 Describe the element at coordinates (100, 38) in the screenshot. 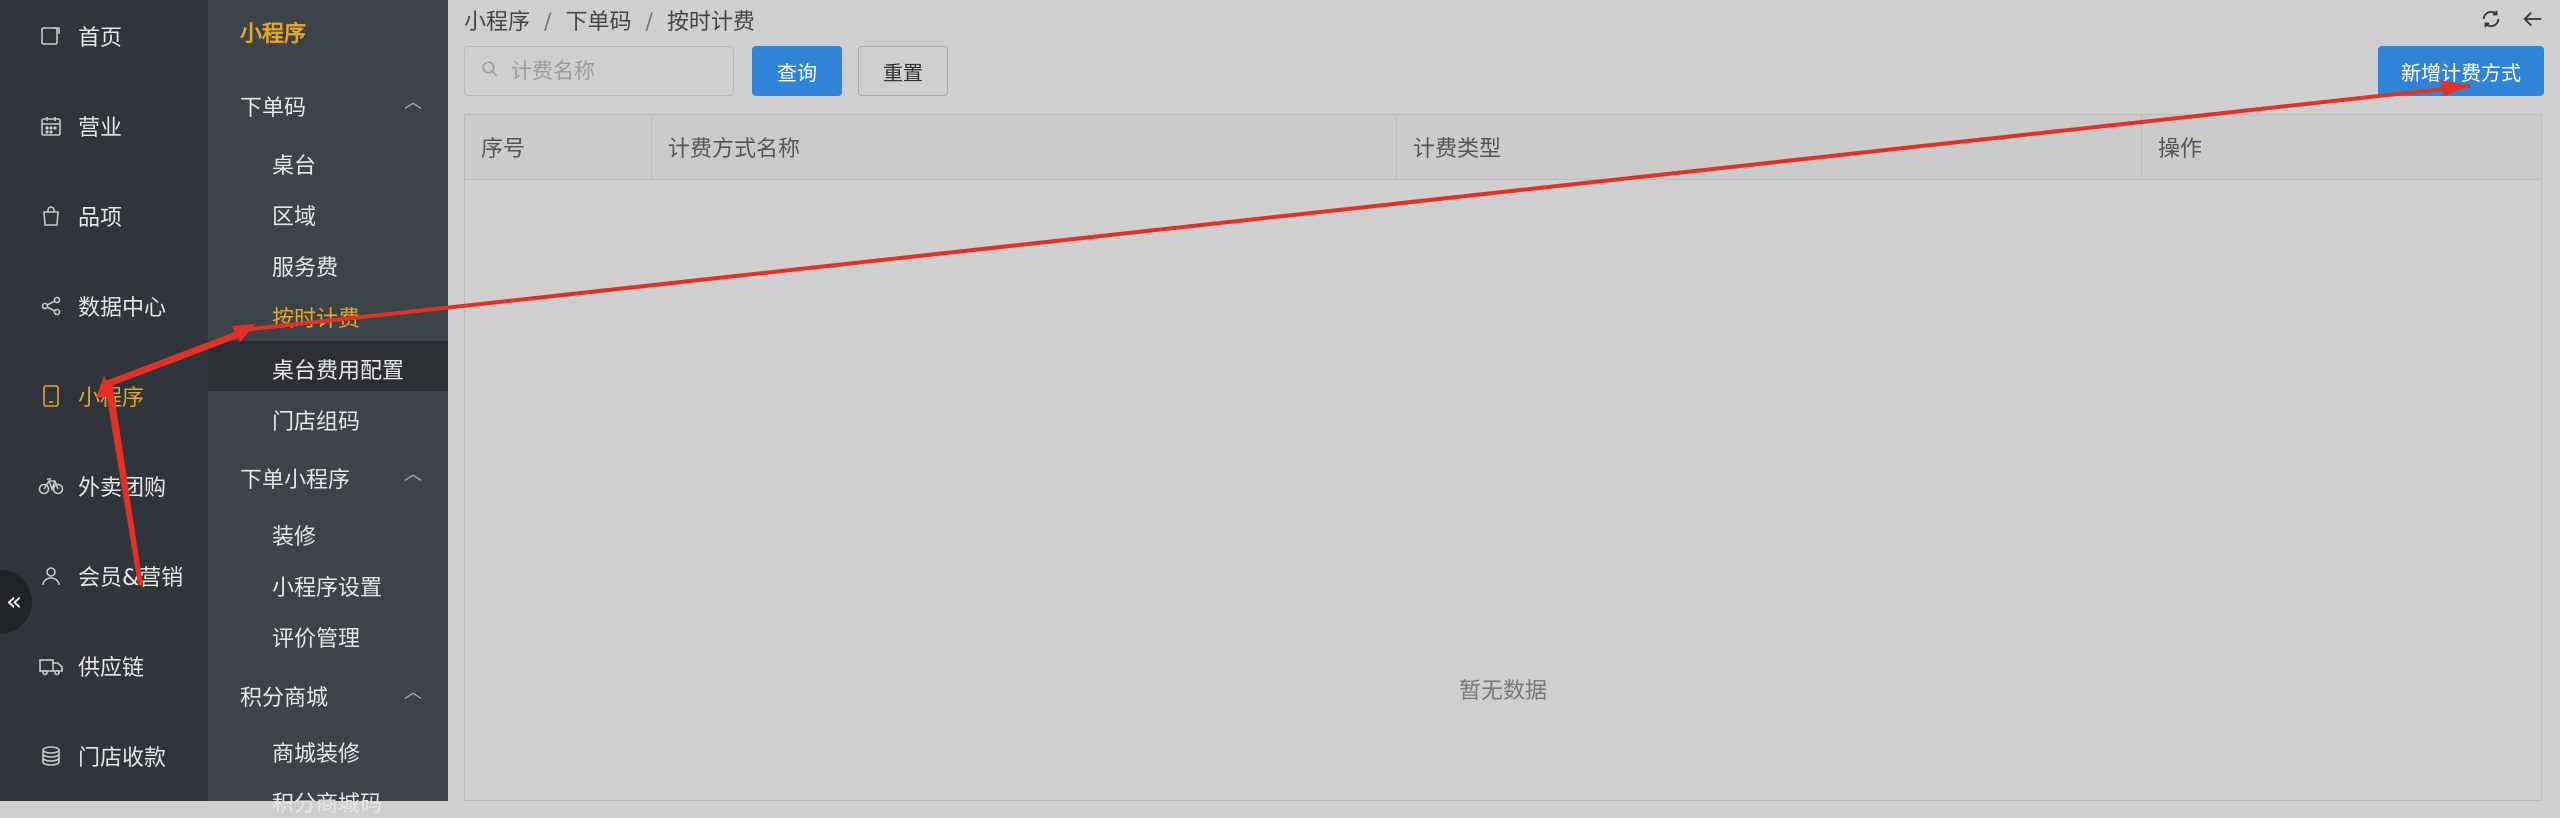

I see `nav-label: 首页` at that location.